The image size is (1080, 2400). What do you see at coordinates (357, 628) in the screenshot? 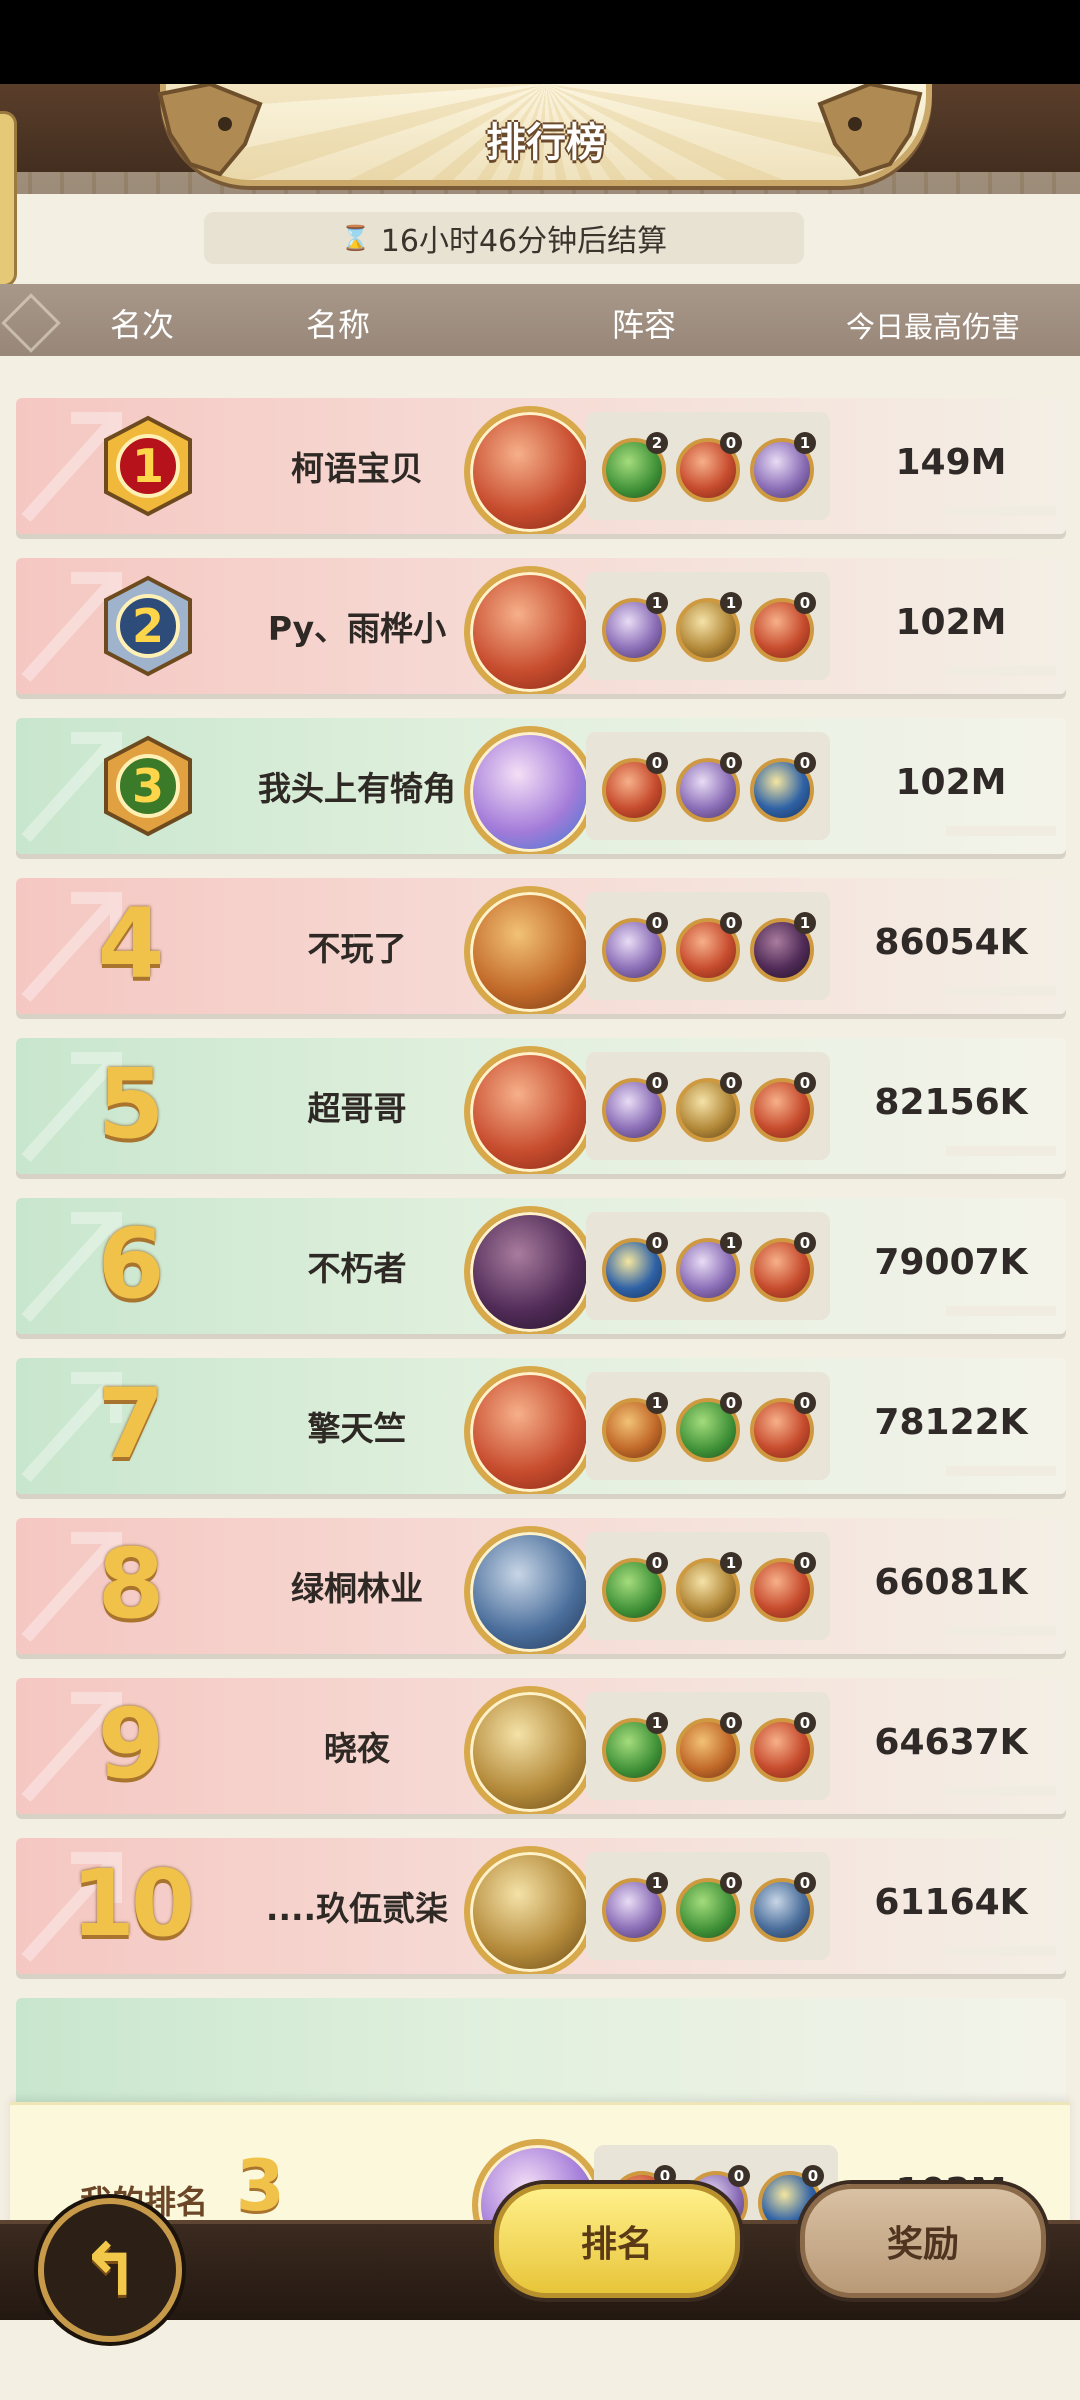
I see `player-name: Py、雨桦小` at bounding box center [357, 628].